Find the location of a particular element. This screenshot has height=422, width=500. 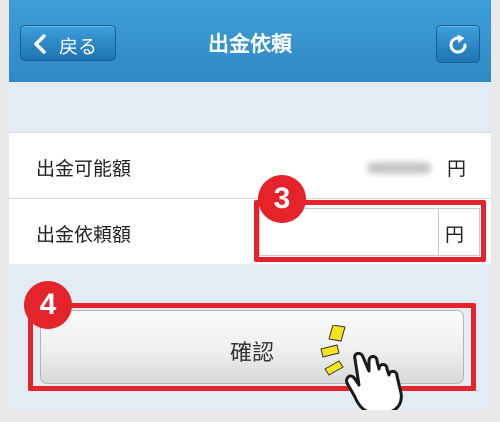

page-title: 出金依頼 is located at coordinates (250, 44).